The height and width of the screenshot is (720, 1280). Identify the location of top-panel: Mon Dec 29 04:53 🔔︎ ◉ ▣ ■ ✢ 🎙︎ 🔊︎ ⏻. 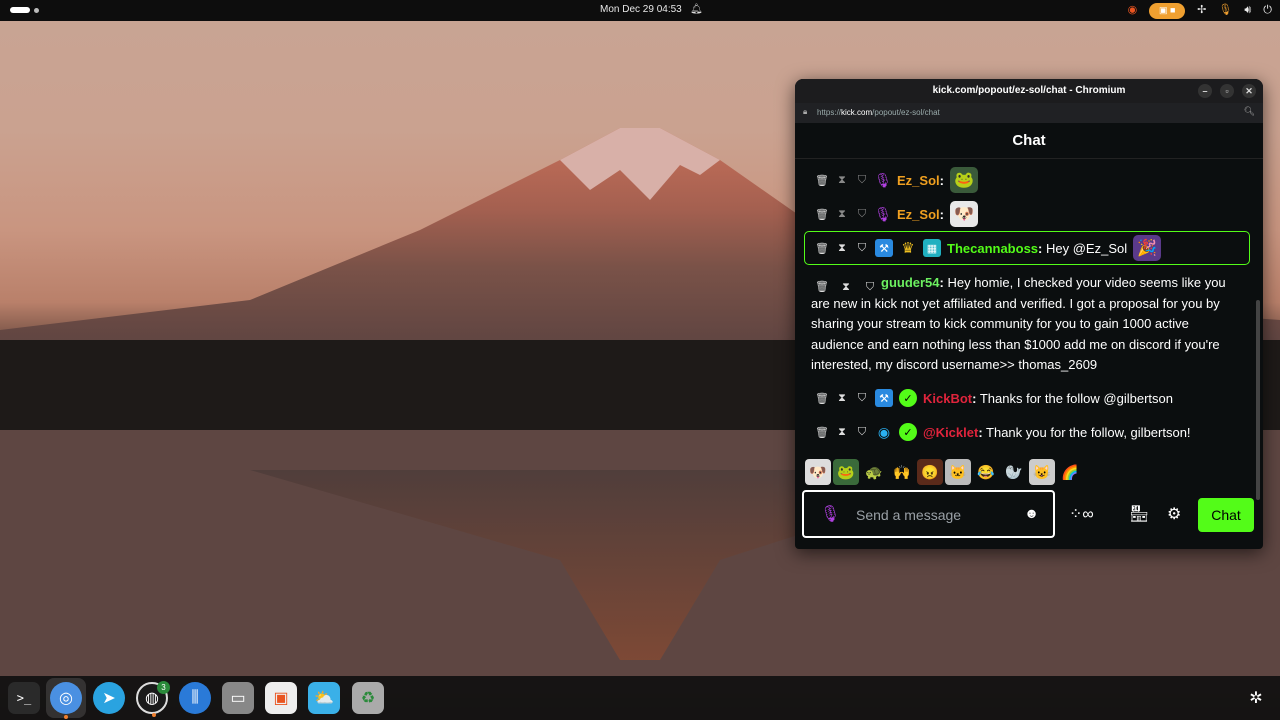
(640, 10).